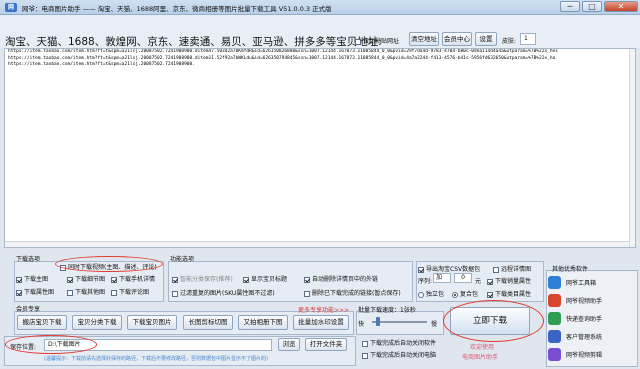  I want to click on member-title: 会员专享, so click(28, 309).